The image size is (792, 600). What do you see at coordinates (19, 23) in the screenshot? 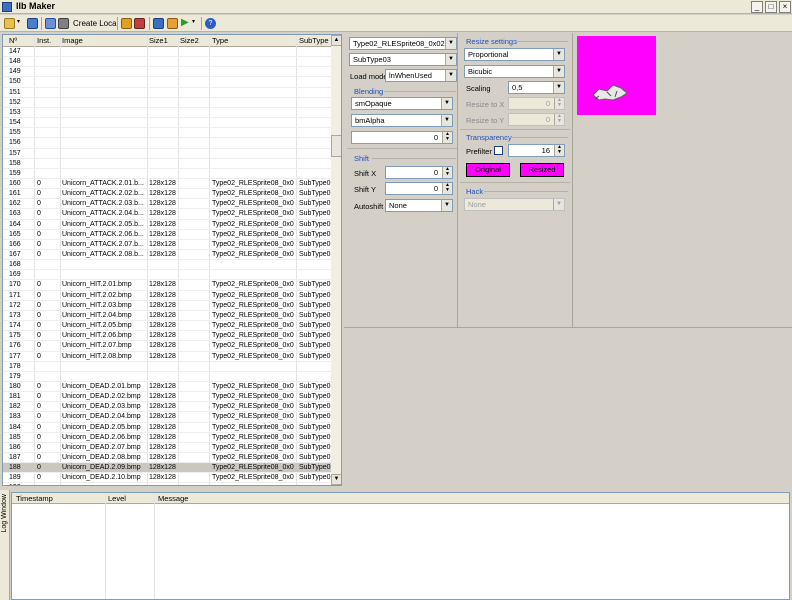
I see `open-dropdown-icon: ▾` at bounding box center [19, 23].